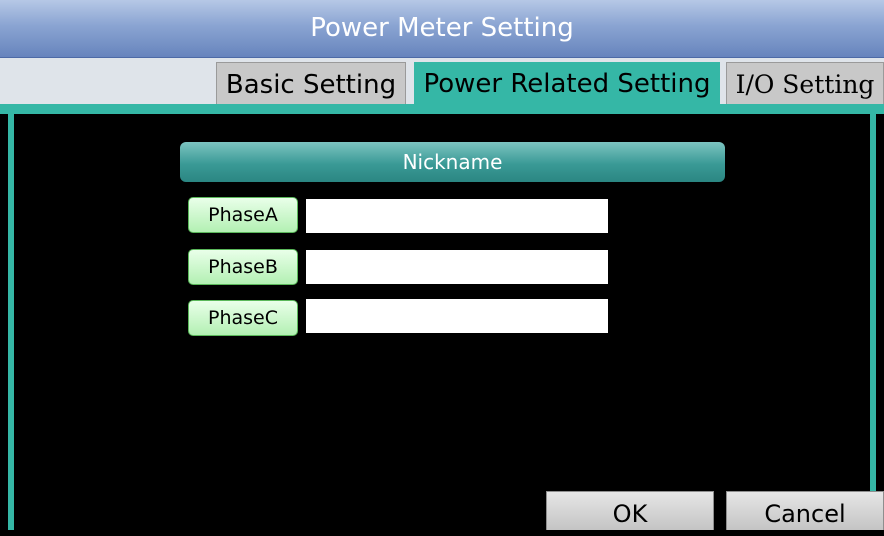  I want to click on tab-basic-setting: Basic Setting, so click(311, 84).